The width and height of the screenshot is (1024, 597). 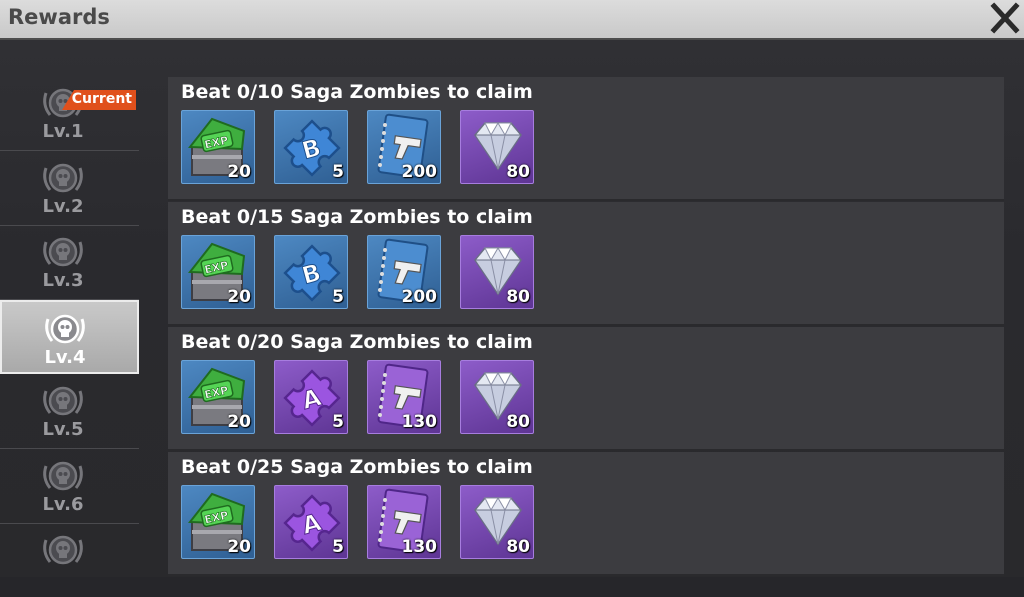 What do you see at coordinates (63, 504) in the screenshot?
I see `level-label: Lv.6` at bounding box center [63, 504].